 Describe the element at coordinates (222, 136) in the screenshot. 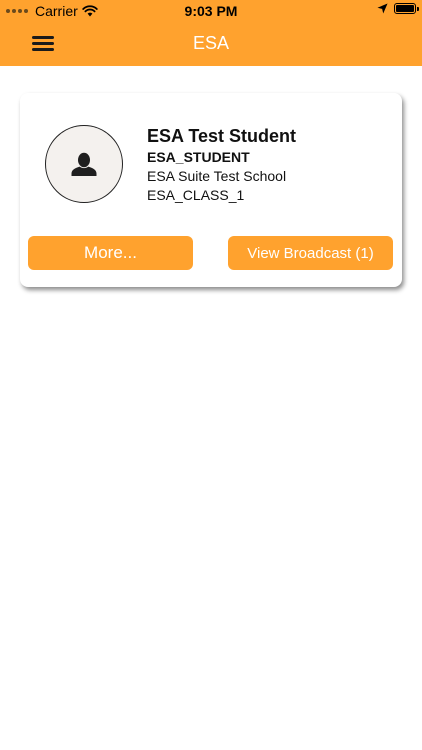

I see `student-name: ESA Test Student` at that location.